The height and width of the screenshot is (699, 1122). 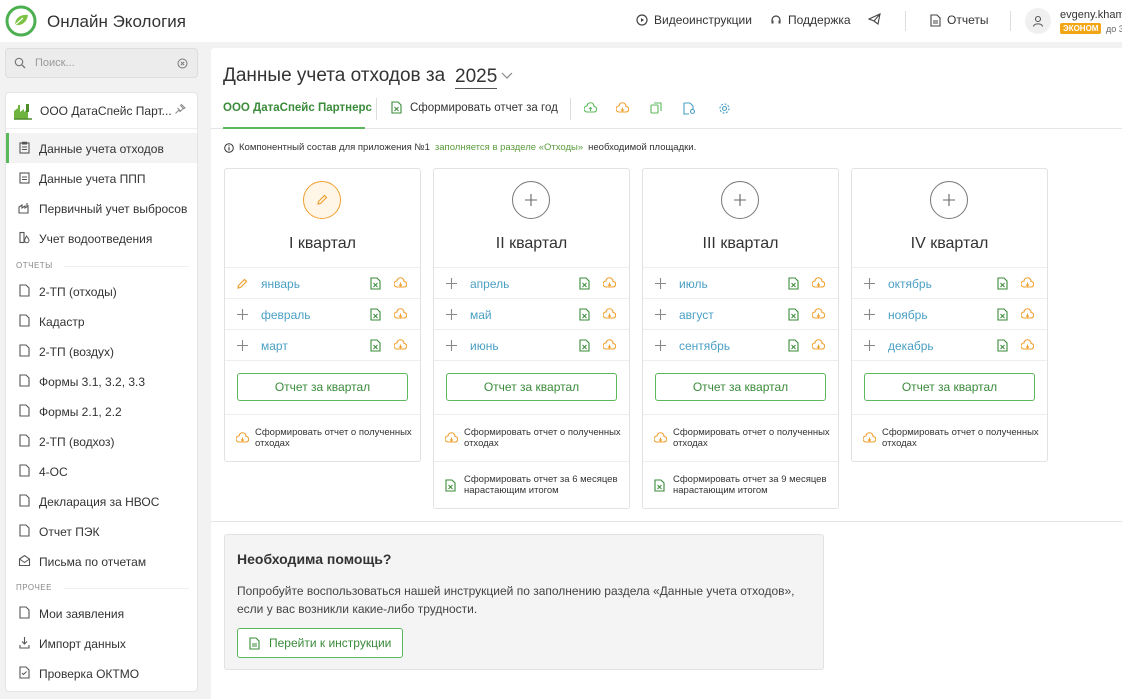 I want to click on avatar, so click(x=1038, y=21).